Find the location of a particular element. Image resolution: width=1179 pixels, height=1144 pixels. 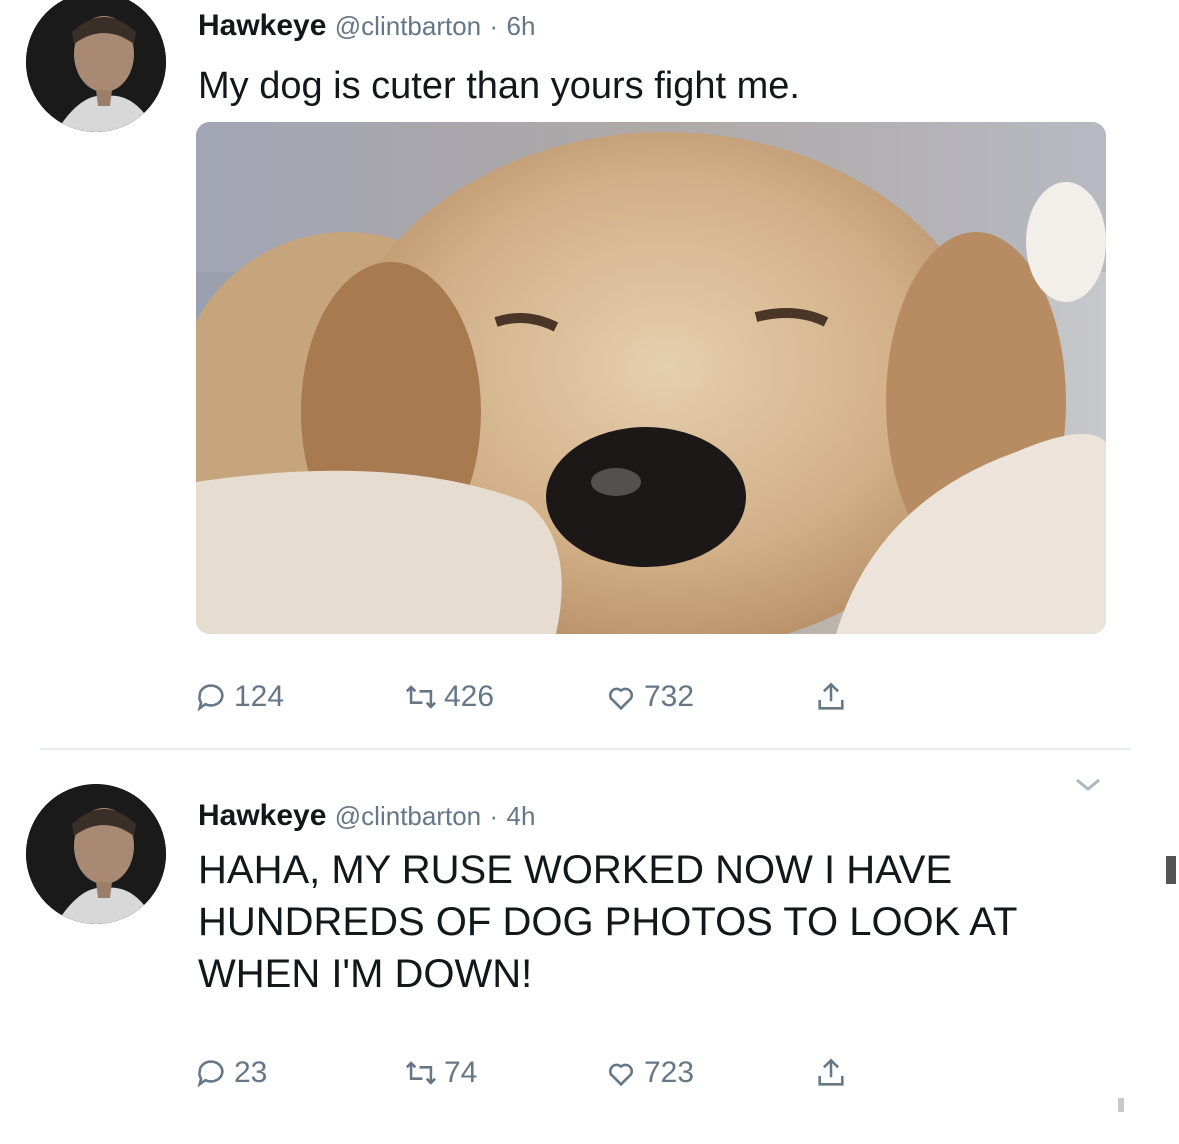

caret-down-icon is located at coordinates (1088, 785).